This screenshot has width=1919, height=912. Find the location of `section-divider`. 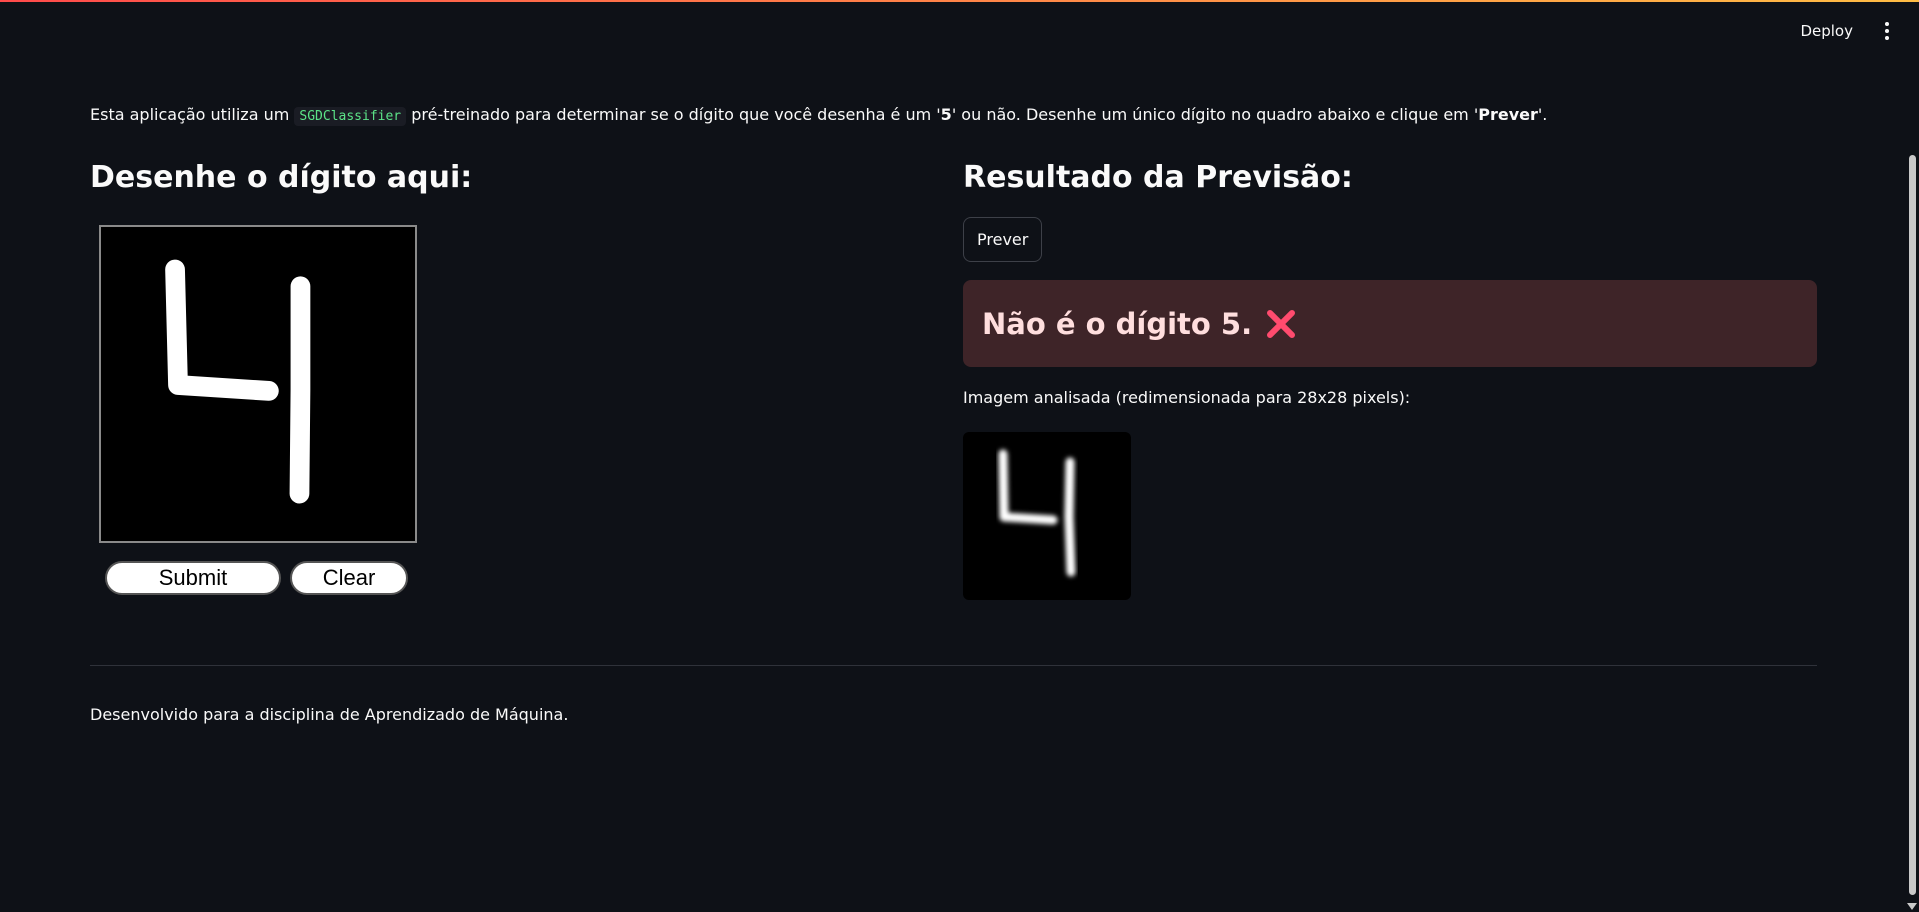

section-divider is located at coordinates (953, 665).